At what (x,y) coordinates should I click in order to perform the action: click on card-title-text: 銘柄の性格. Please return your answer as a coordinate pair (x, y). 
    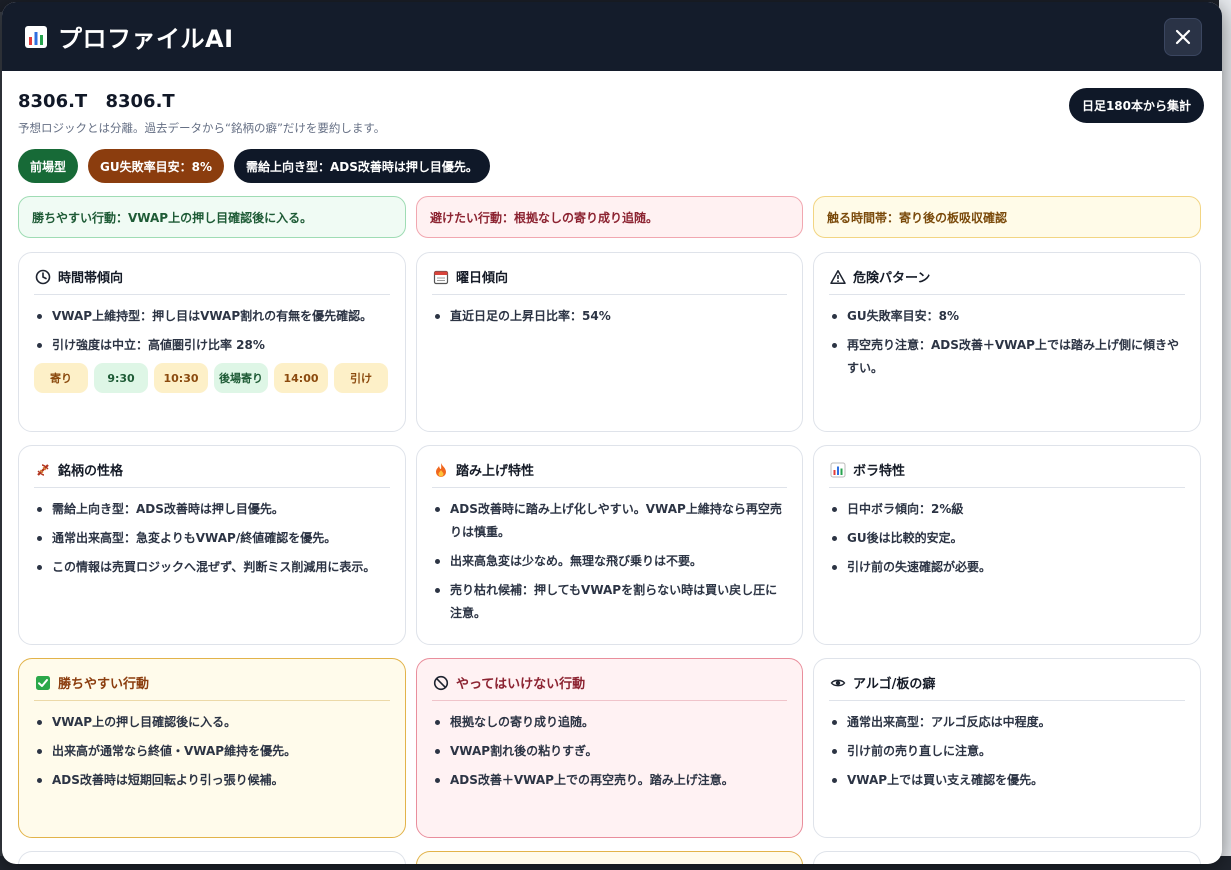
    Looking at the image, I should click on (91, 471).